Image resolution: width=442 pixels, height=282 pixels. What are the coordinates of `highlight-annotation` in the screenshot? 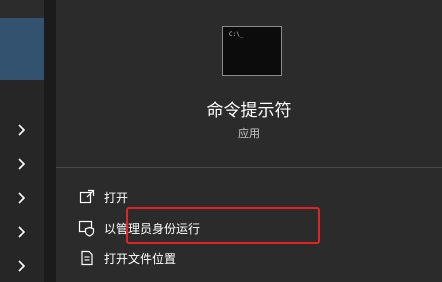 It's located at (223, 225).